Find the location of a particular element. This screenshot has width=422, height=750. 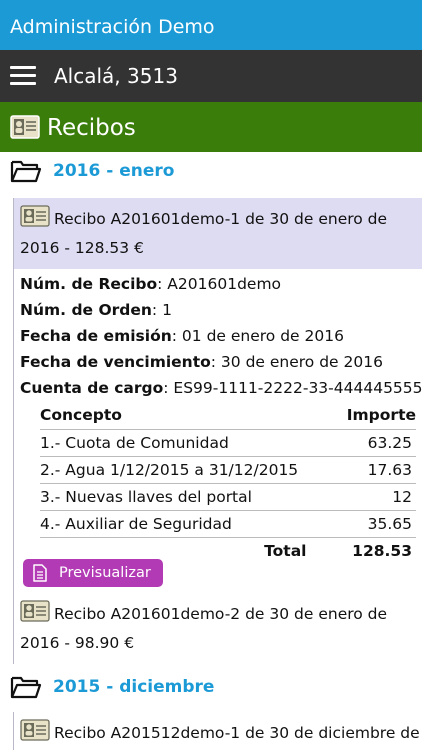

table-header-row: Concepto Importe is located at coordinates (228, 416).